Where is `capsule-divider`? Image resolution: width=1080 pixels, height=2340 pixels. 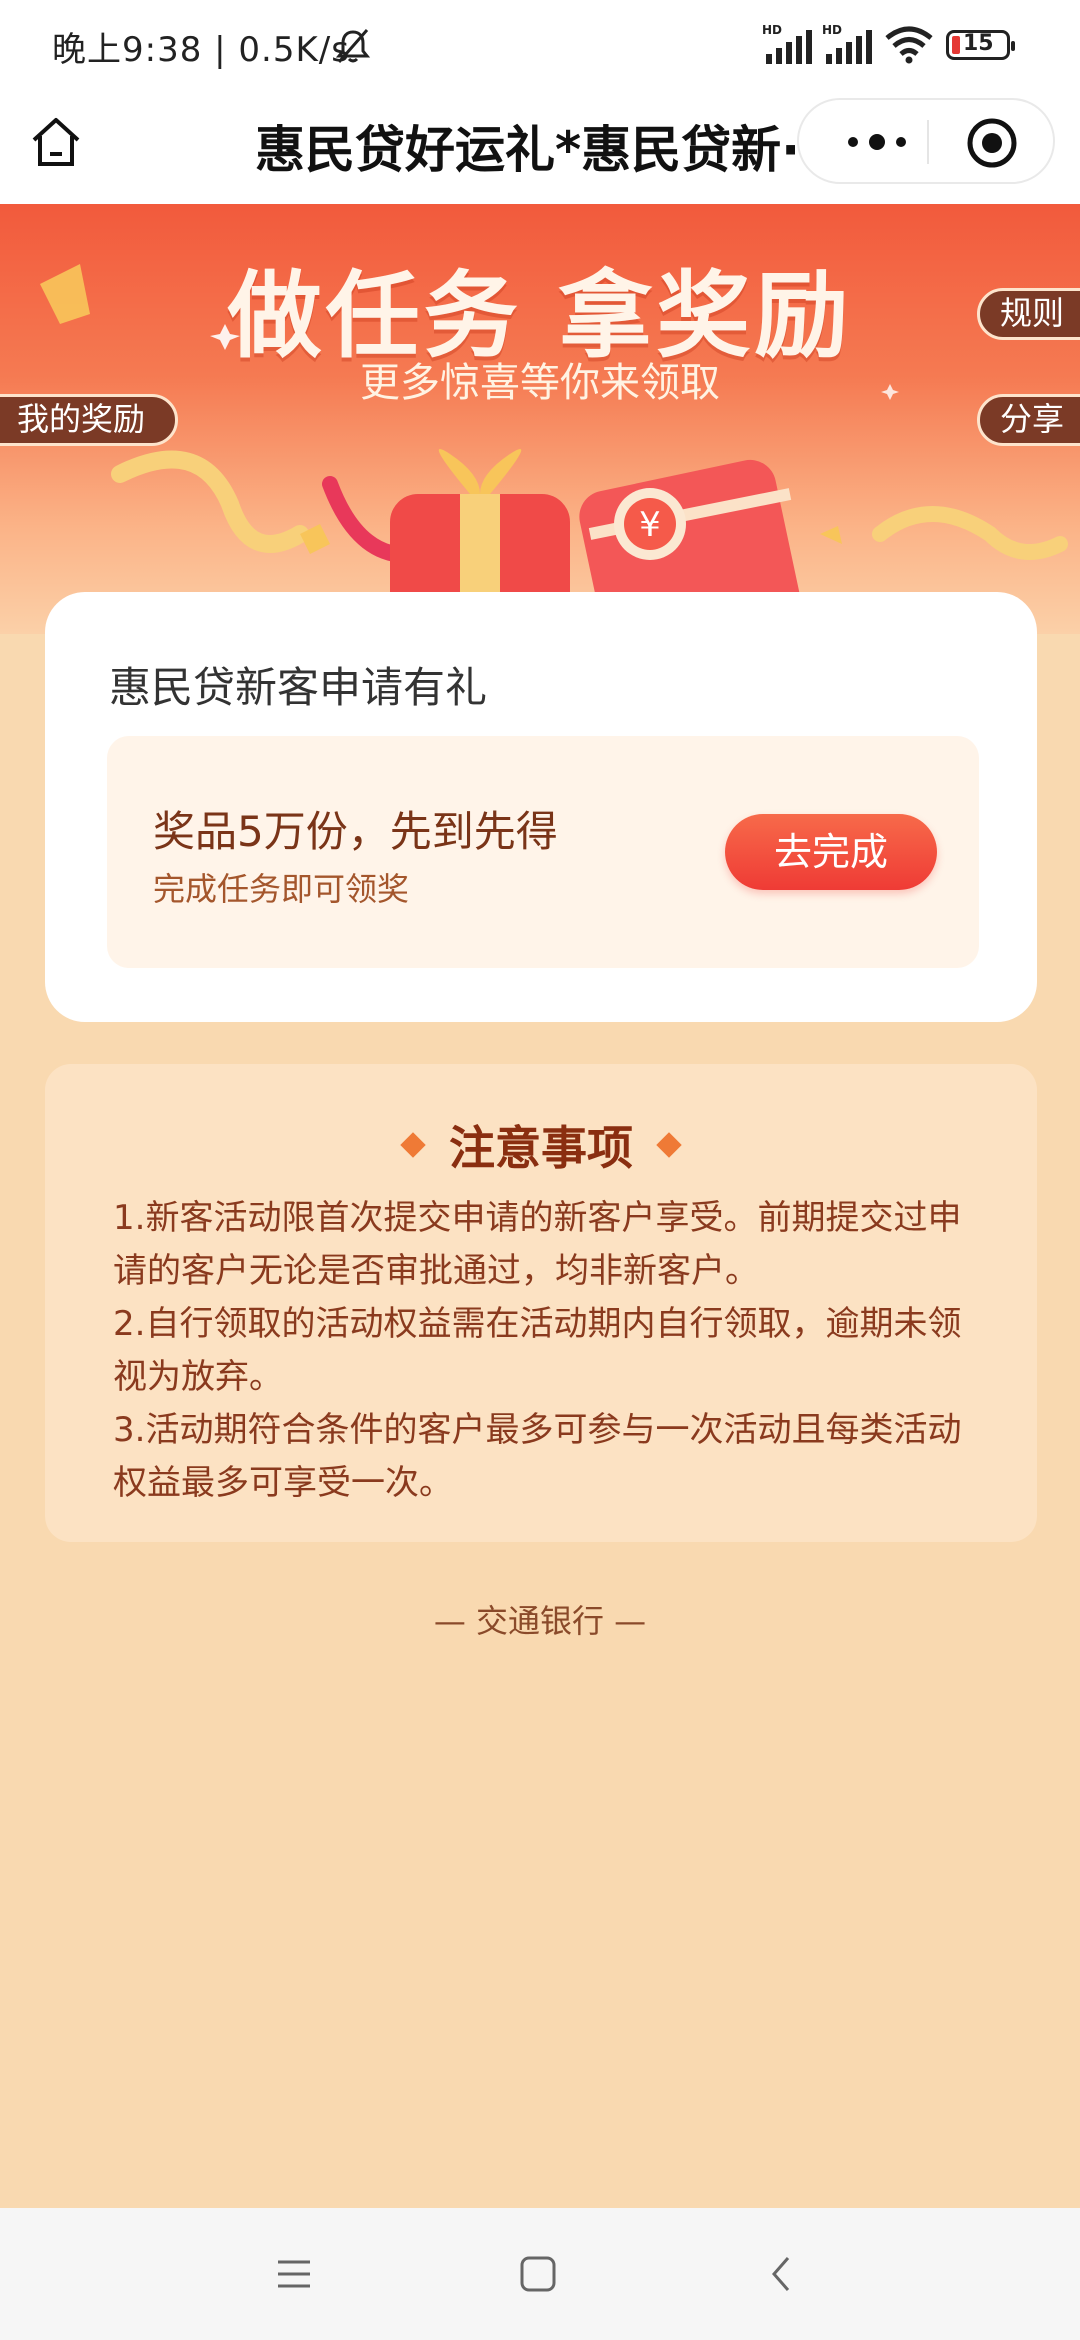 capsule-divider is located at coordinates (928, 142).